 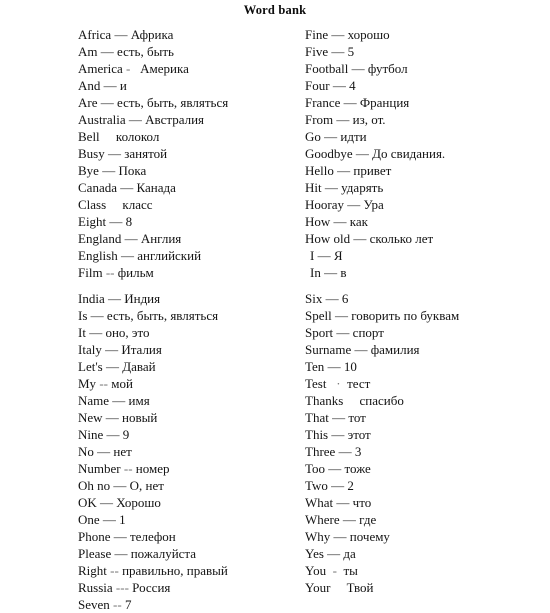 What do you see at coordinates (146, 485) in the screenshot?
I see `vocab-translation: О, нет` at bounding box center [146, 485].